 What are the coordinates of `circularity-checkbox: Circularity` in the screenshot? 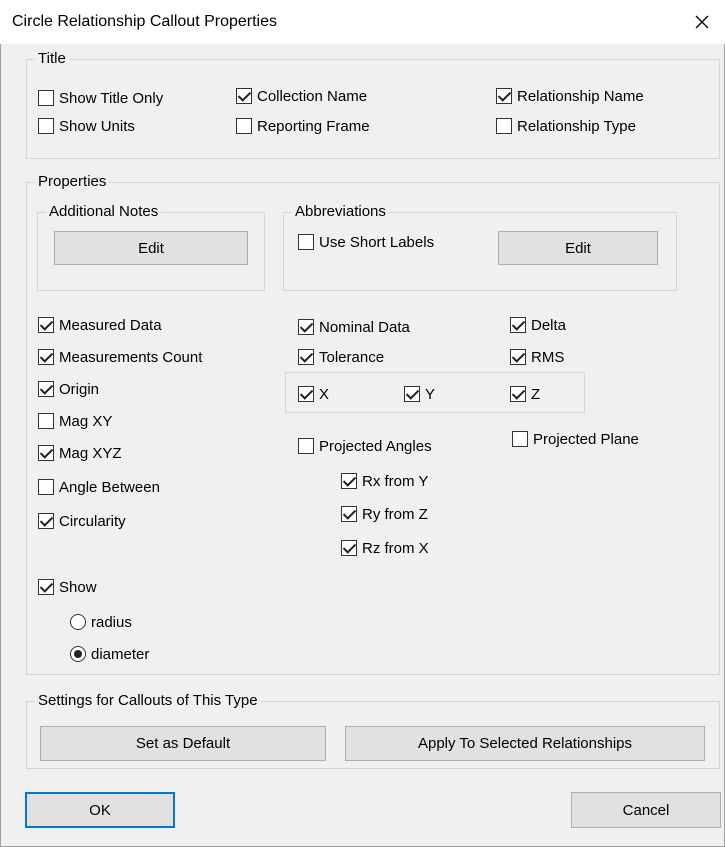 It's located at (82, 521).